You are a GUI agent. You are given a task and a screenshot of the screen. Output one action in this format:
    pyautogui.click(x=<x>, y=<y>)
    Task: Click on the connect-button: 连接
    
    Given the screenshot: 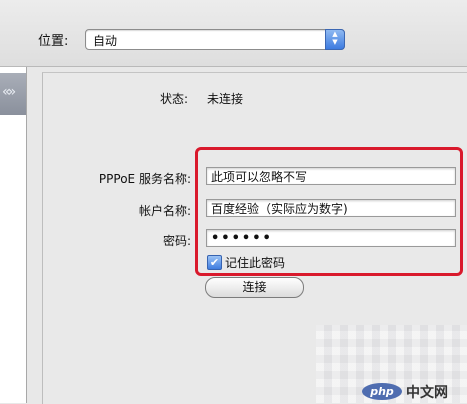 What is the action you would take?
    pyautogui.click(x=254, y=287)
    